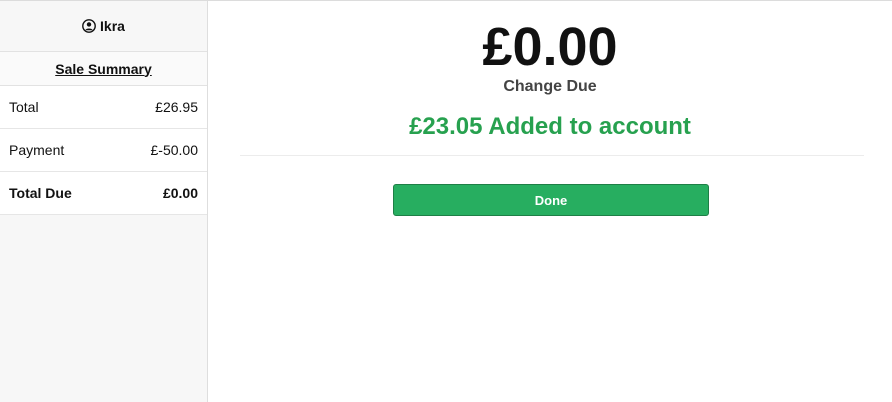 Image resolution: width=892 pixels, height=402 pixels. I want to click on user-name: Ikra, so click(112, 26).